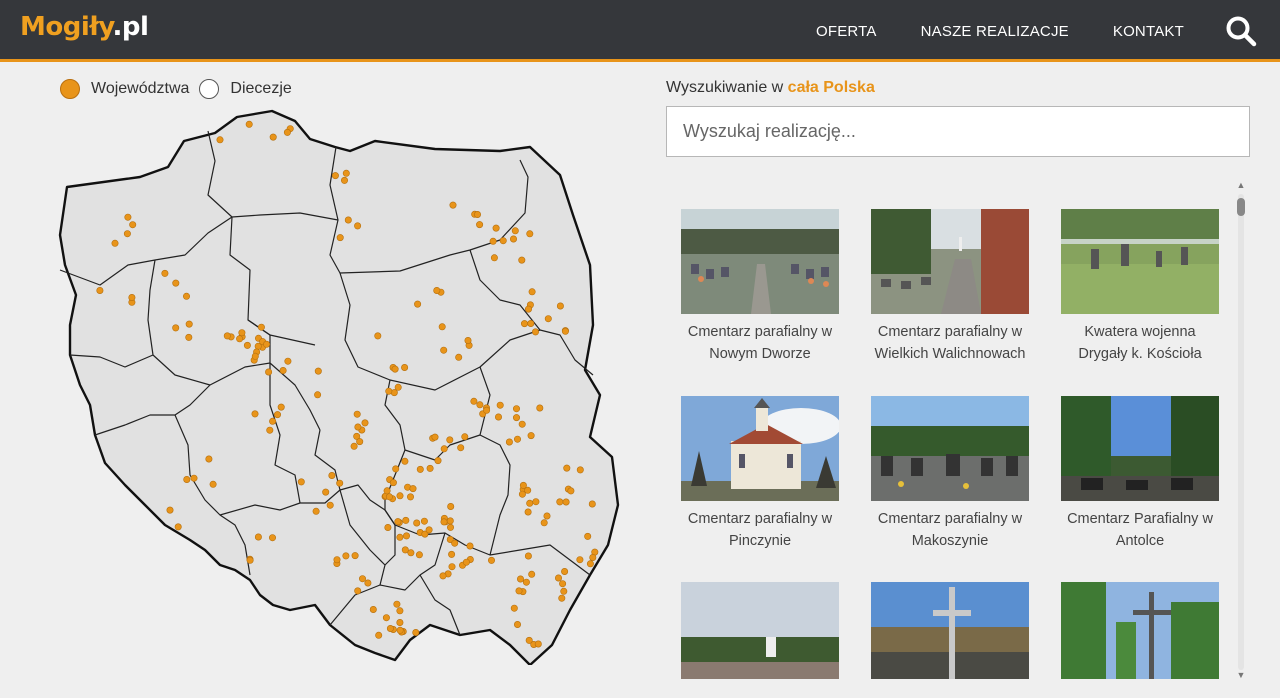  I want to click on search-scope-region: cała Polska, so click(831, 87).